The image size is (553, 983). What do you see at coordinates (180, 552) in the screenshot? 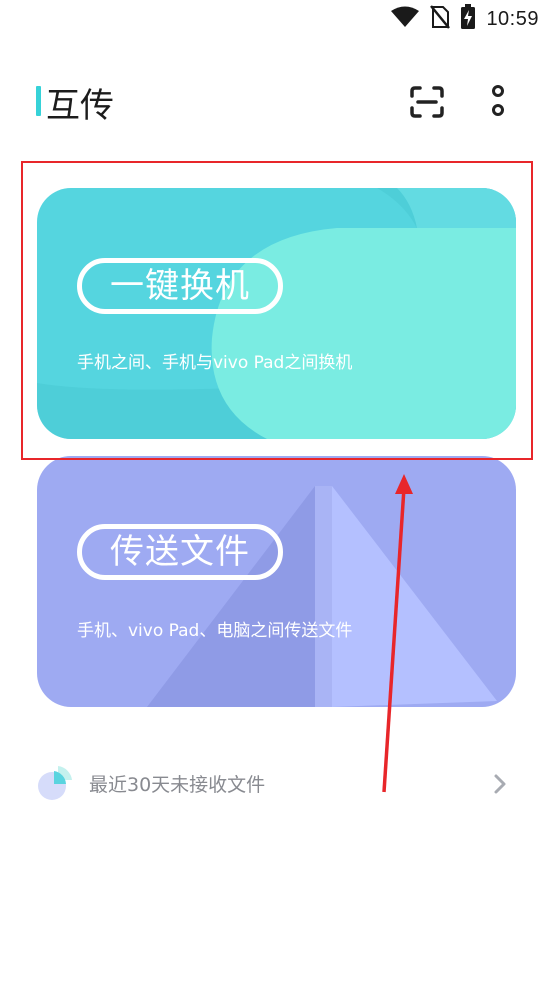
I see `transfer-files-title: 传送文件` at bounding box center [180, 552].